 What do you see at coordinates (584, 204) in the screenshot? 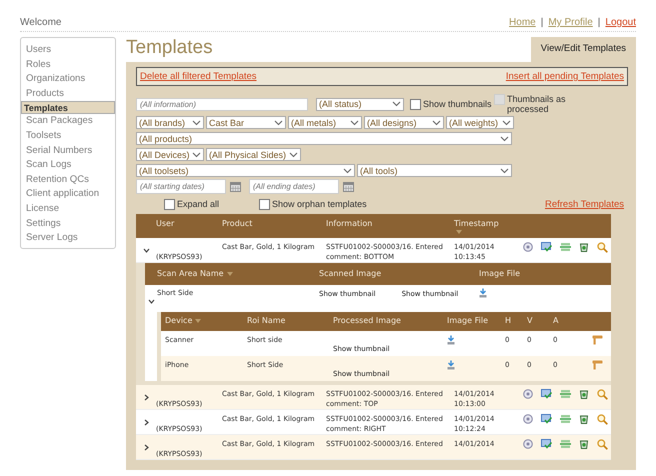
I see `refresh-templates-link: Refresh Templates` at bounding box center [584, 204].